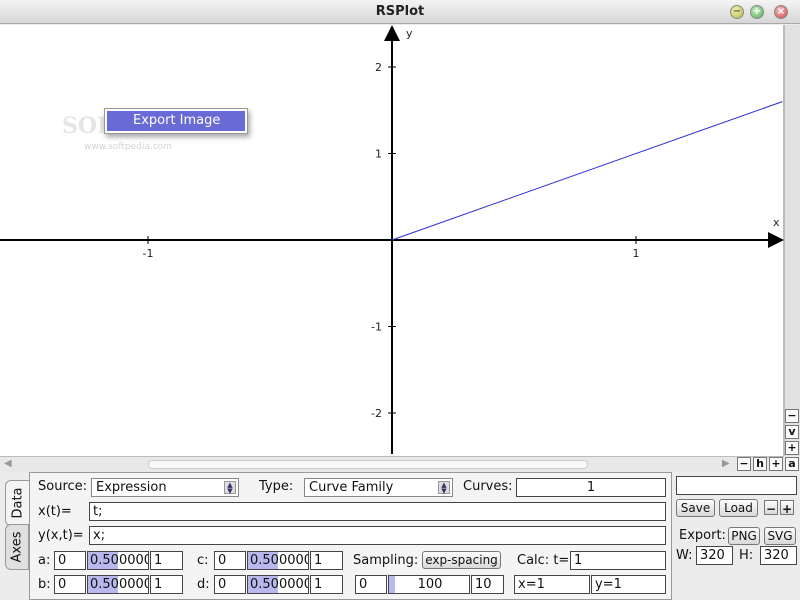  Describe the element at coordinates (684, 555) in the screenshot. I see `width-label: W:` at that location.